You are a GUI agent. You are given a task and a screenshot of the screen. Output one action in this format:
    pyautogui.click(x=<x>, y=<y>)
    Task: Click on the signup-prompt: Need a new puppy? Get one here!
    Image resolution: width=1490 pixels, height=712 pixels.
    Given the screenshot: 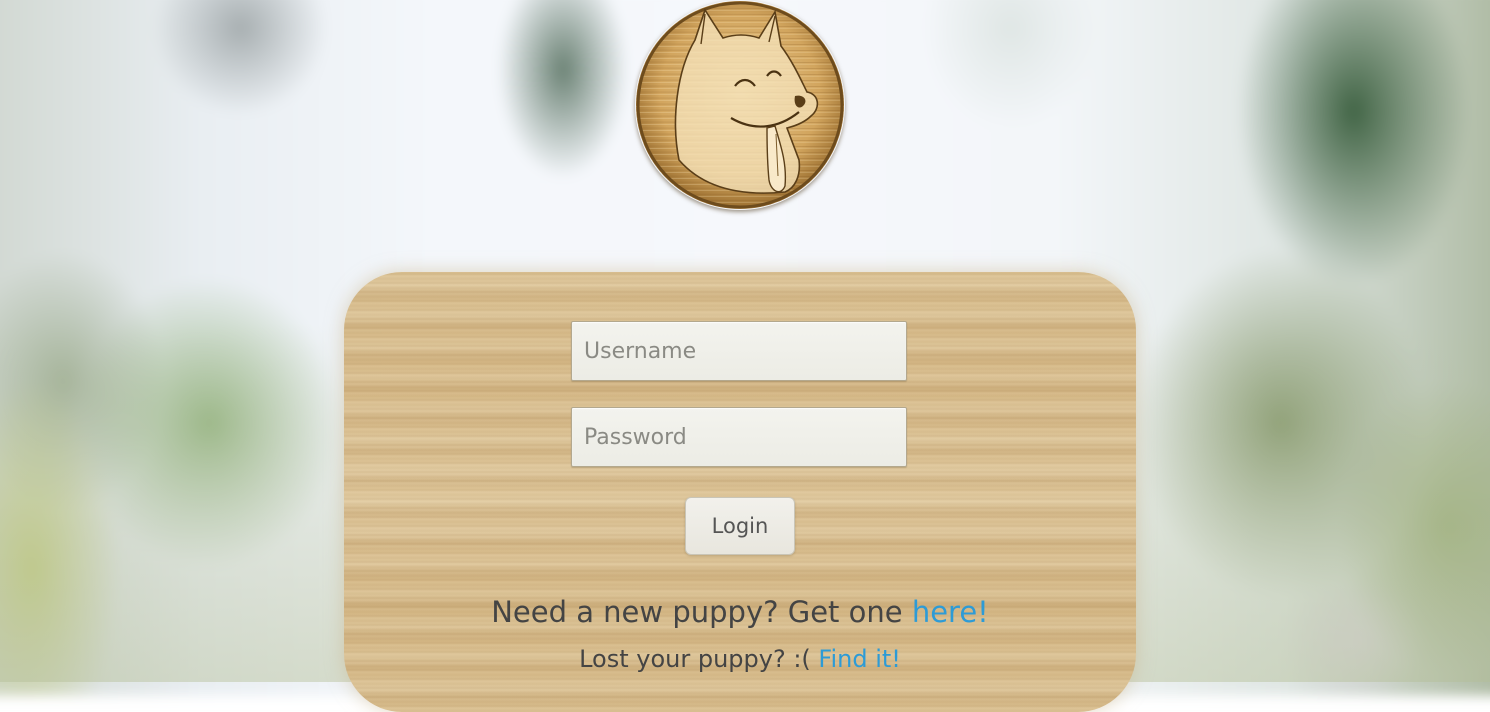 What is the action you would take?
    pyautogui.click(x=740, y=612)
    